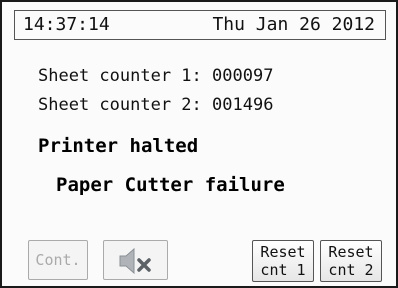 The height and width of the screenshot is (288, 398). Describe the element at coordinates (170, 185) in the screenshot. I see `error-message: Paper Cutter failure` at that location.